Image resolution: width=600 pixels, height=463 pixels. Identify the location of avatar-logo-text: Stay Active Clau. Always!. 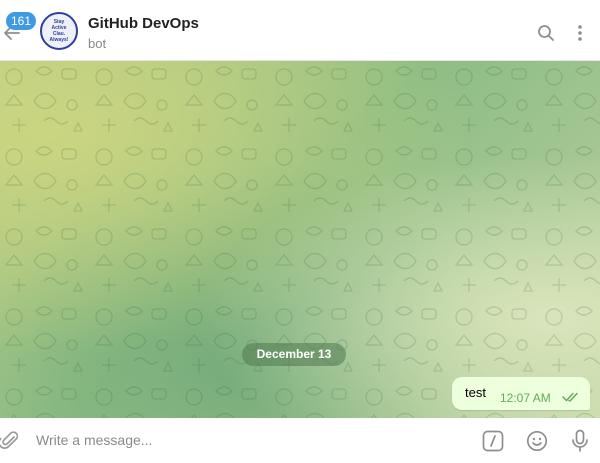
(59, 31).